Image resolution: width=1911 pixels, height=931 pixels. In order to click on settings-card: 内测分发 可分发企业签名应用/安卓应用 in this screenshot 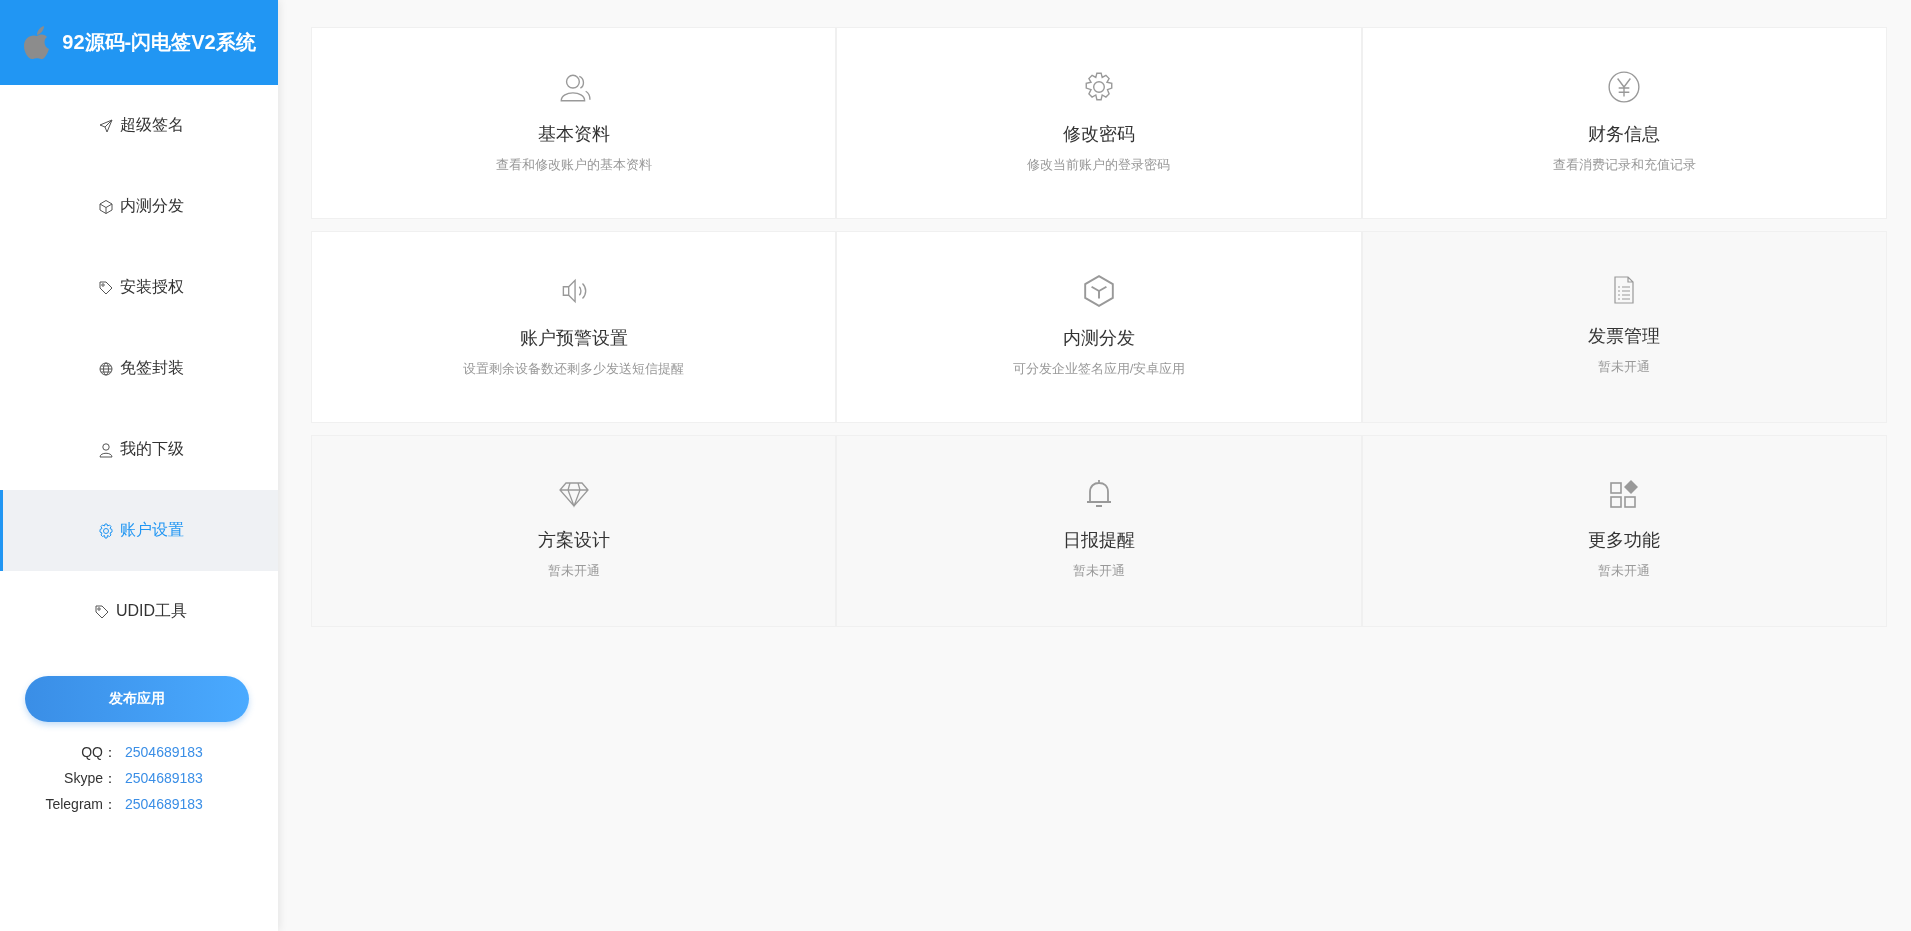, I will do `click(1099, 327)`.